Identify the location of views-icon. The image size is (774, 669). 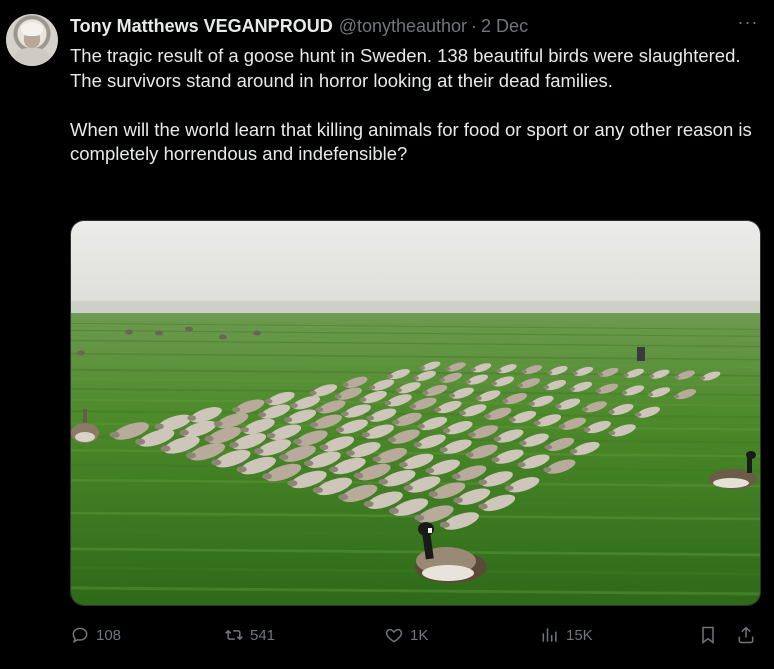
(549, 635).